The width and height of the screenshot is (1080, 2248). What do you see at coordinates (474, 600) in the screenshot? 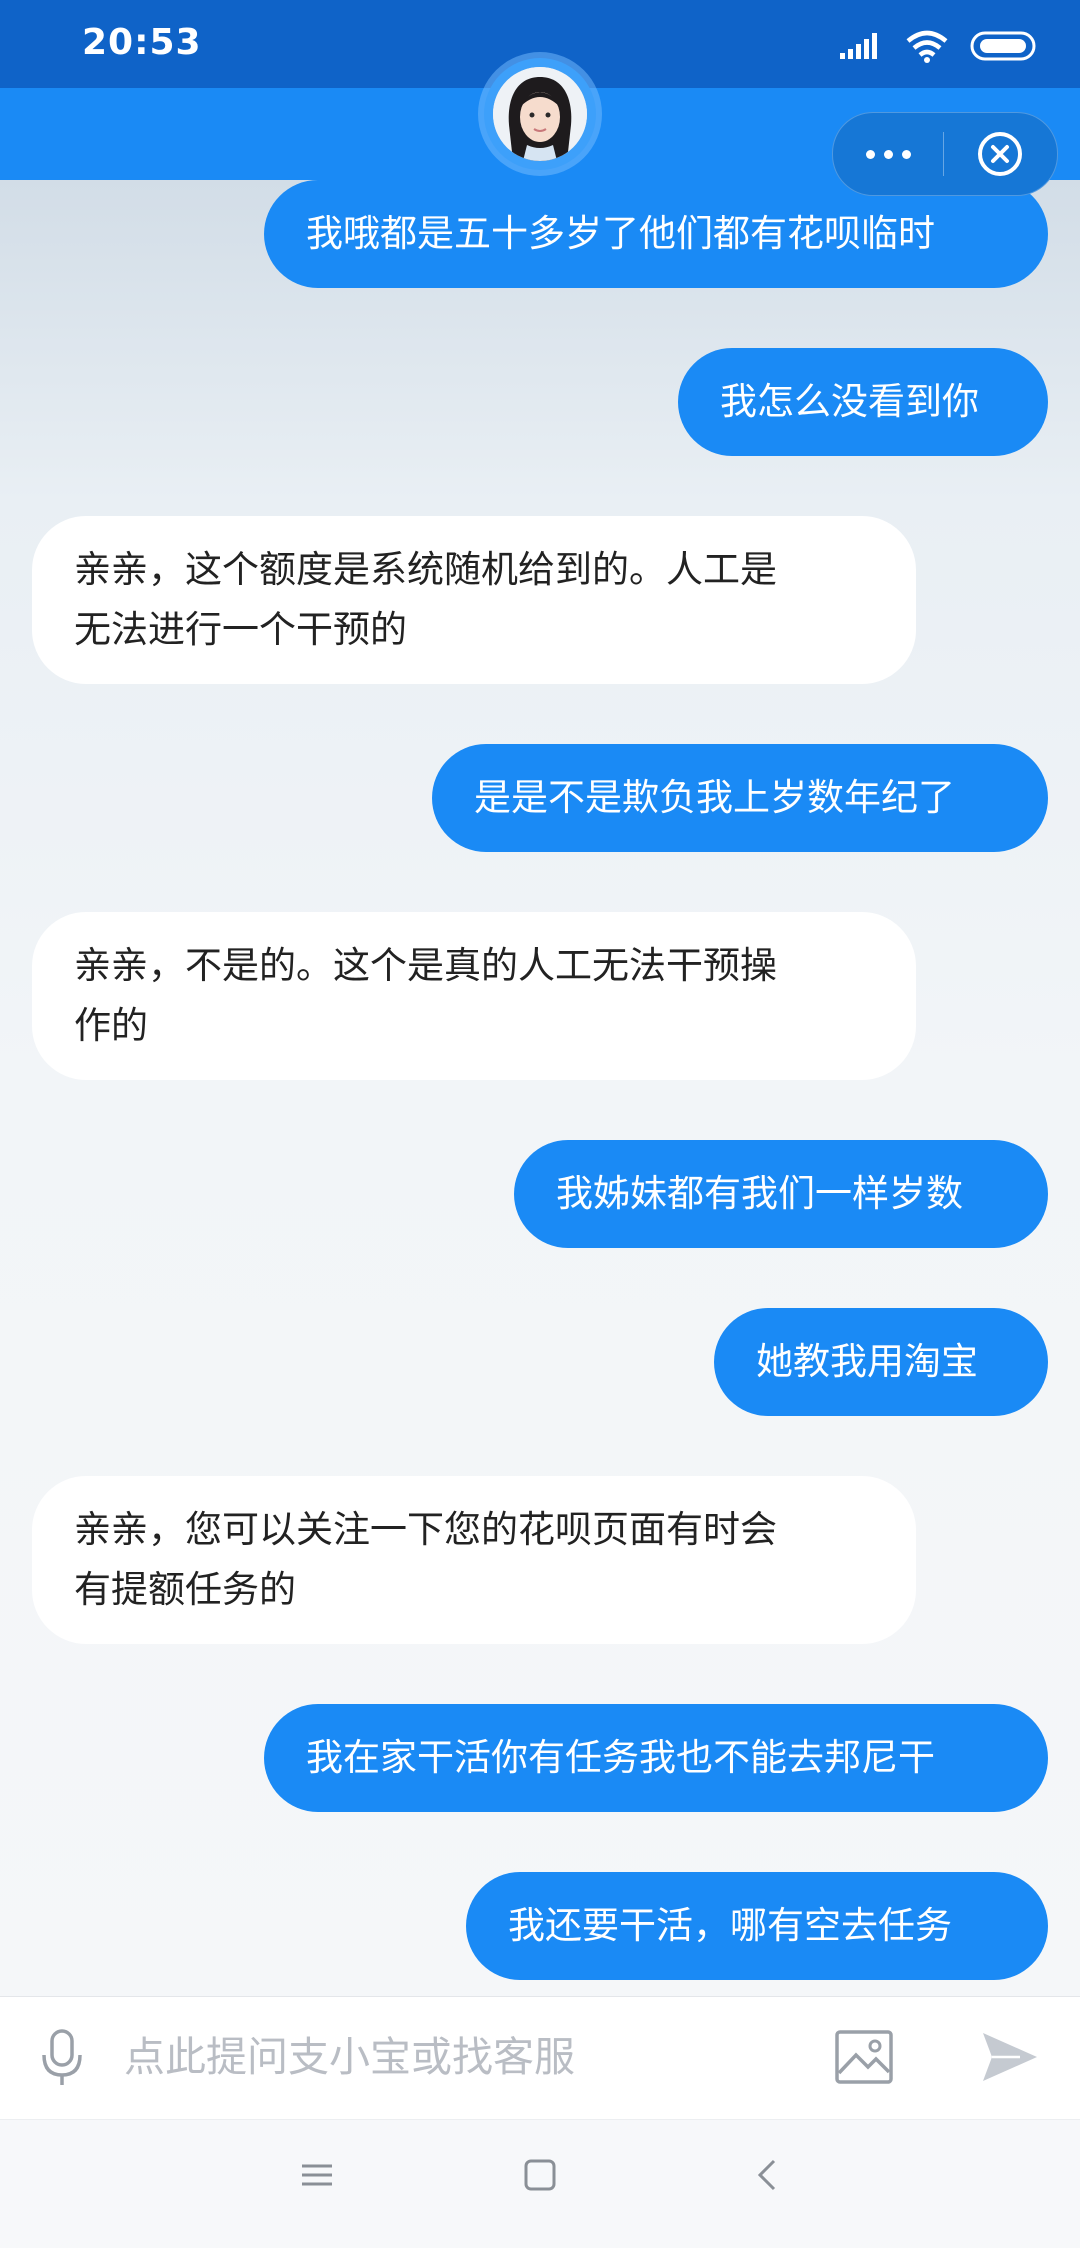
I see `message-incoming: 亲亲，这个额度是系统随机给到的。人工是 无法进行一个干预的` at bounding box center [474, 600].